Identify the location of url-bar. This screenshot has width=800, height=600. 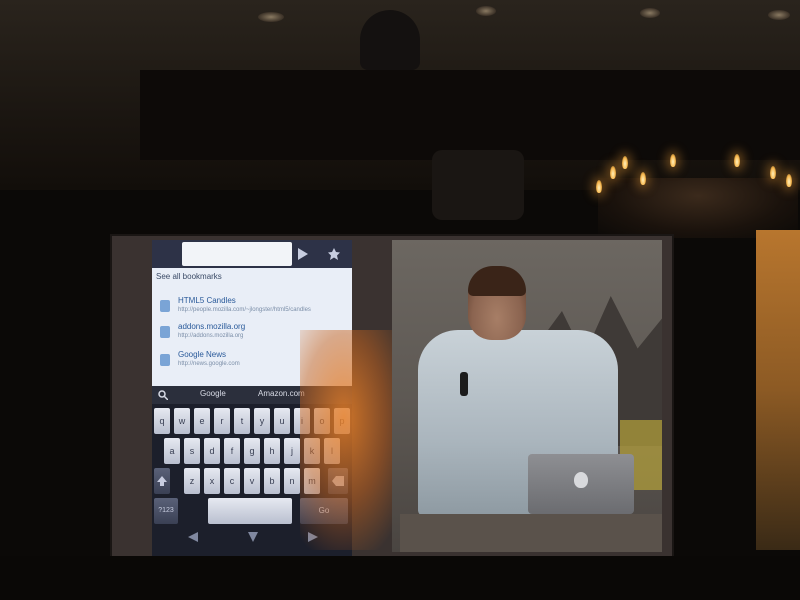
(252, 254).